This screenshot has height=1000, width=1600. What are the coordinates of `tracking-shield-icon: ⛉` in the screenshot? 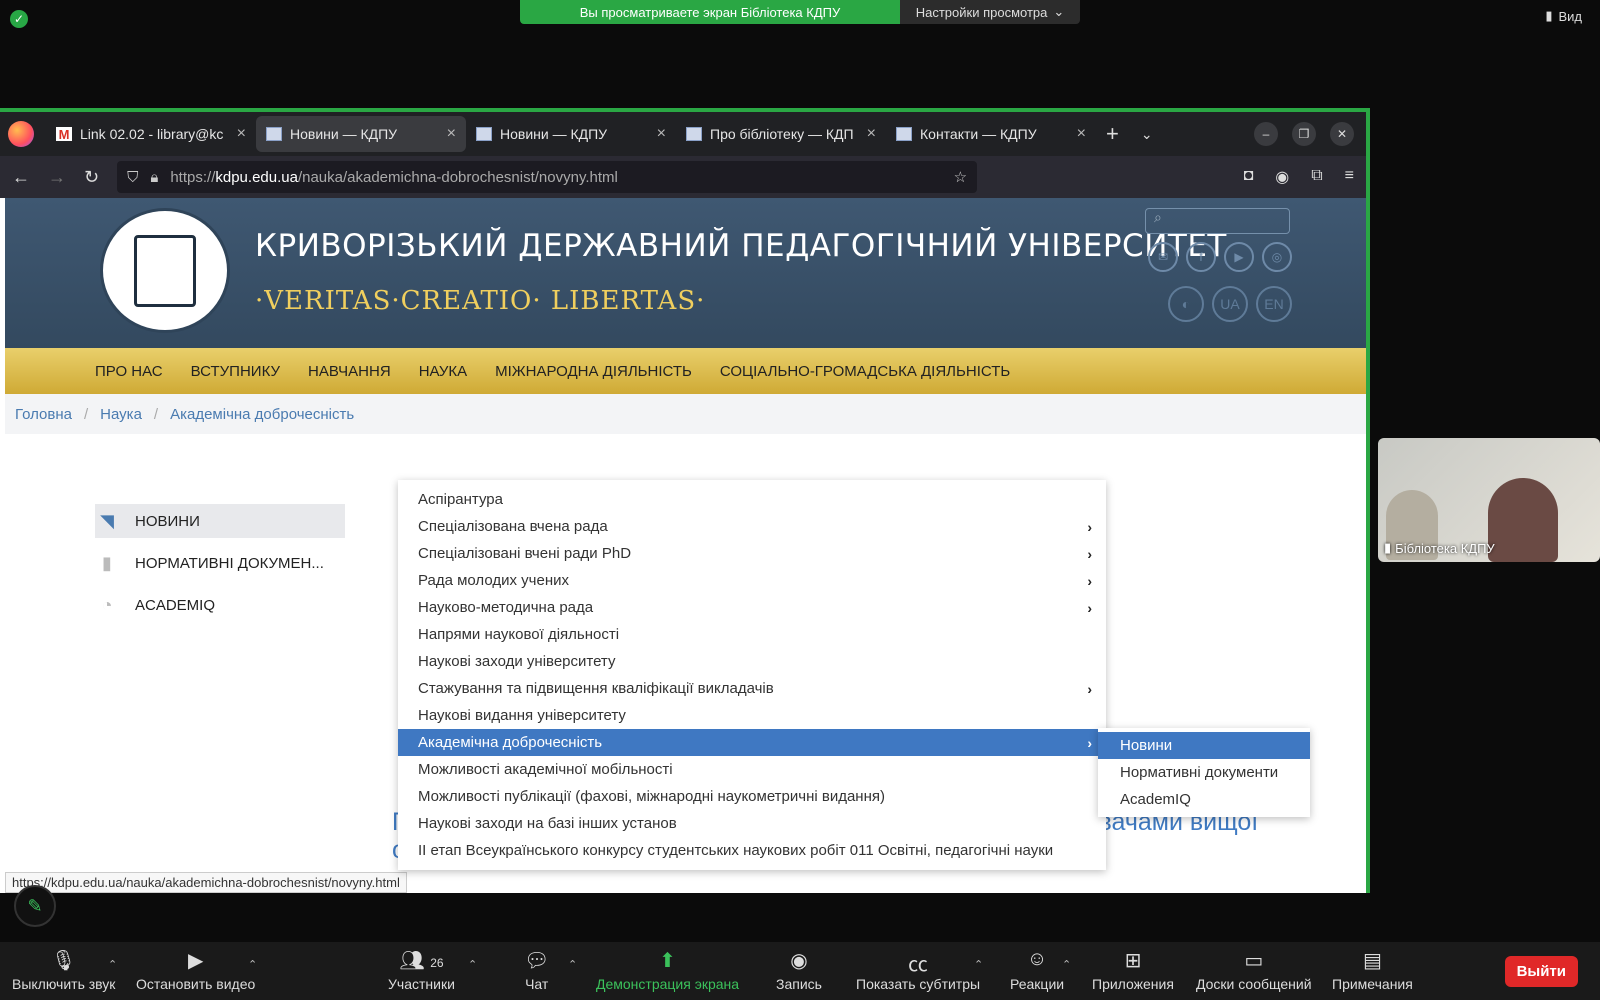 It's located at (132, 177).